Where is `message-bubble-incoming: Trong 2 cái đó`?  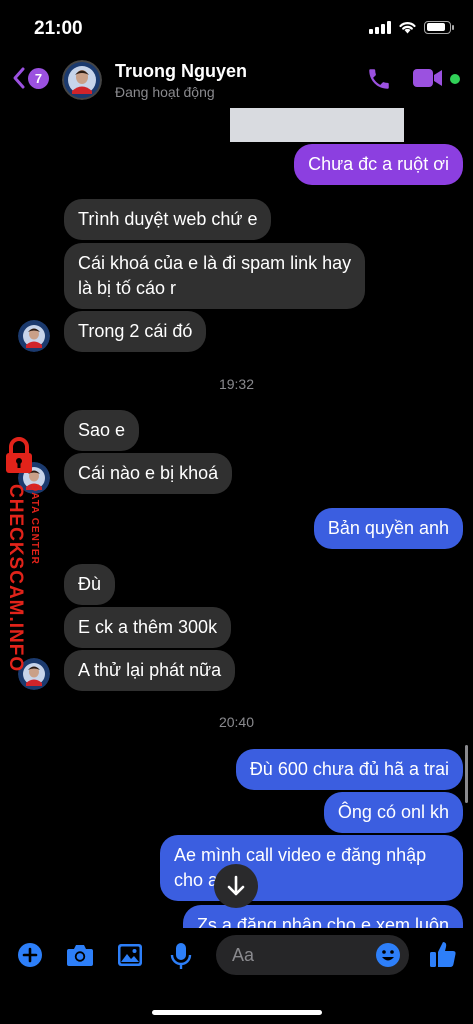
message-bubble-incoming: Trong 2 cái đó is located at coordinates (135, 331).